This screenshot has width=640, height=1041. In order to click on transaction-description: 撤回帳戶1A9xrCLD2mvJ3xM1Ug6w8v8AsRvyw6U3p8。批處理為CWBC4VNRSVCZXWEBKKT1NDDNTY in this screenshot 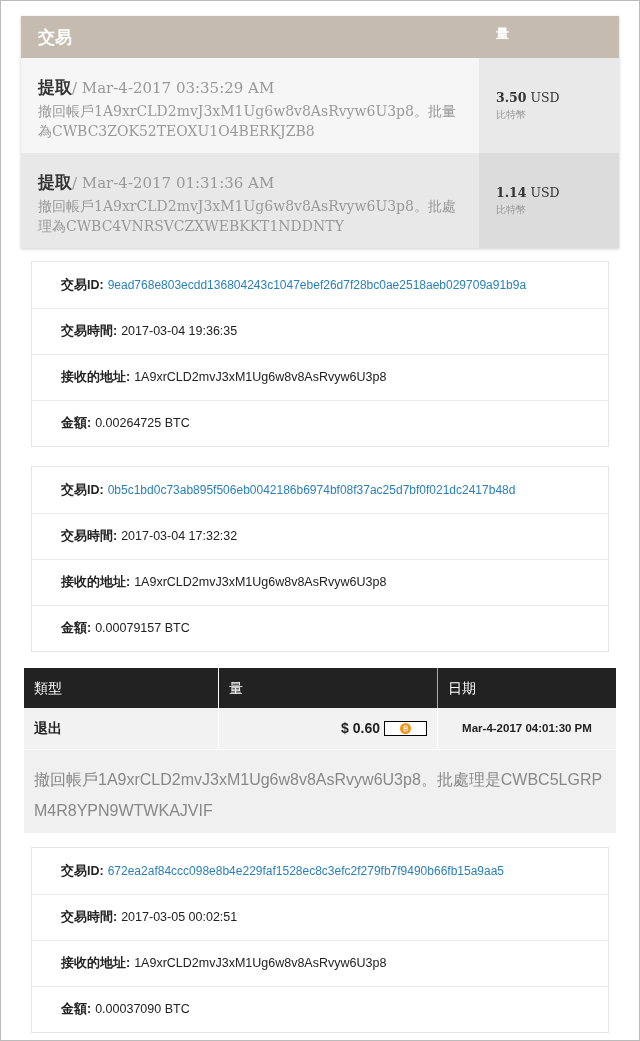, I will do `click(247, 216)`.